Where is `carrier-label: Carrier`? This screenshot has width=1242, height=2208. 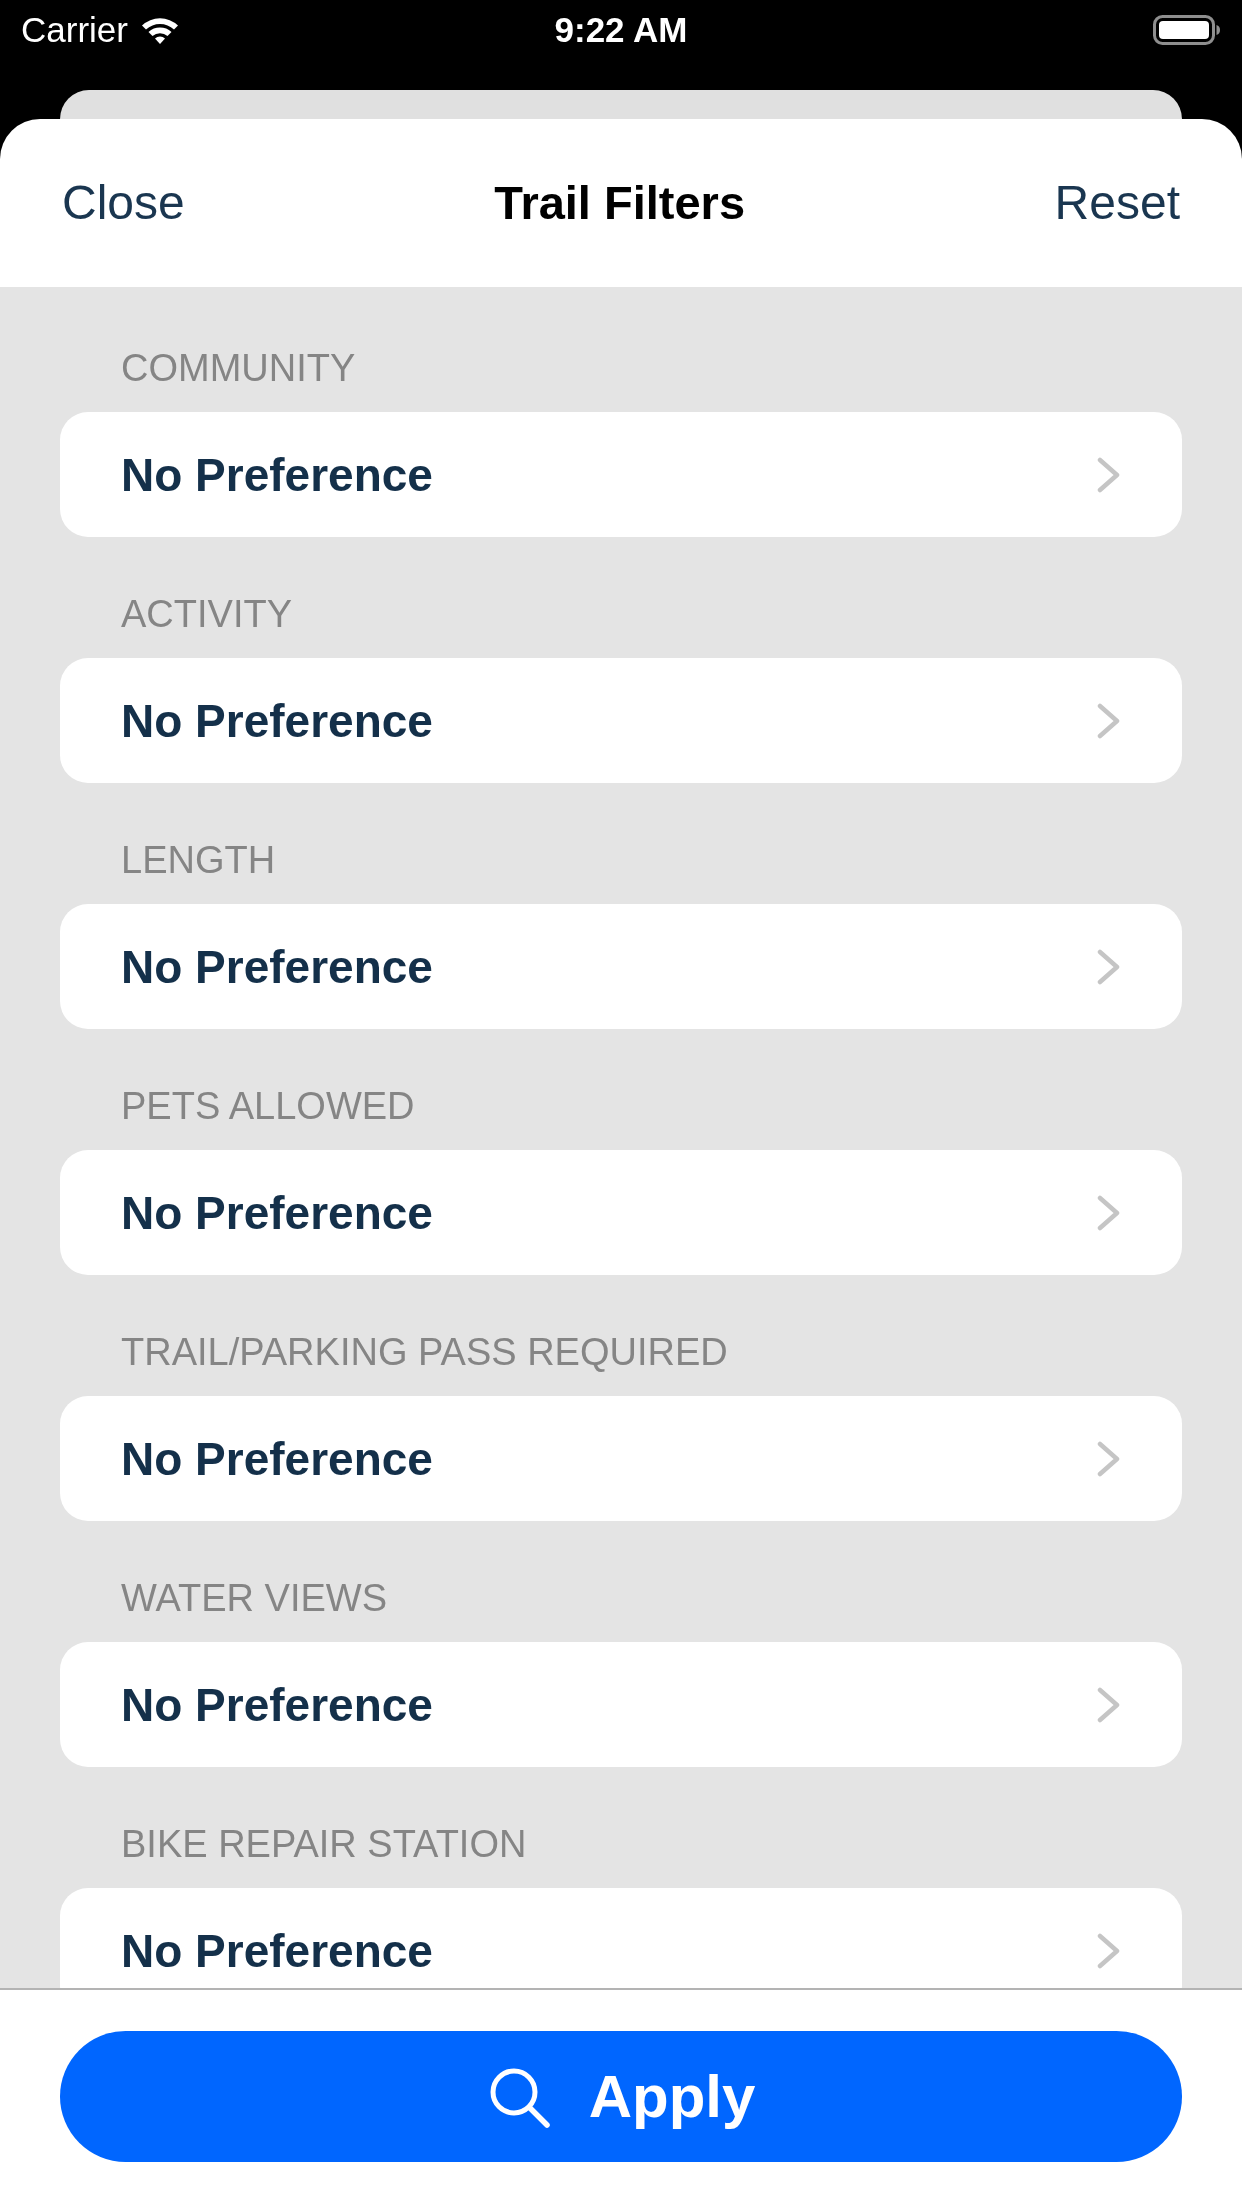
carrier-label: Carrier is located at coordinates (74, 30).